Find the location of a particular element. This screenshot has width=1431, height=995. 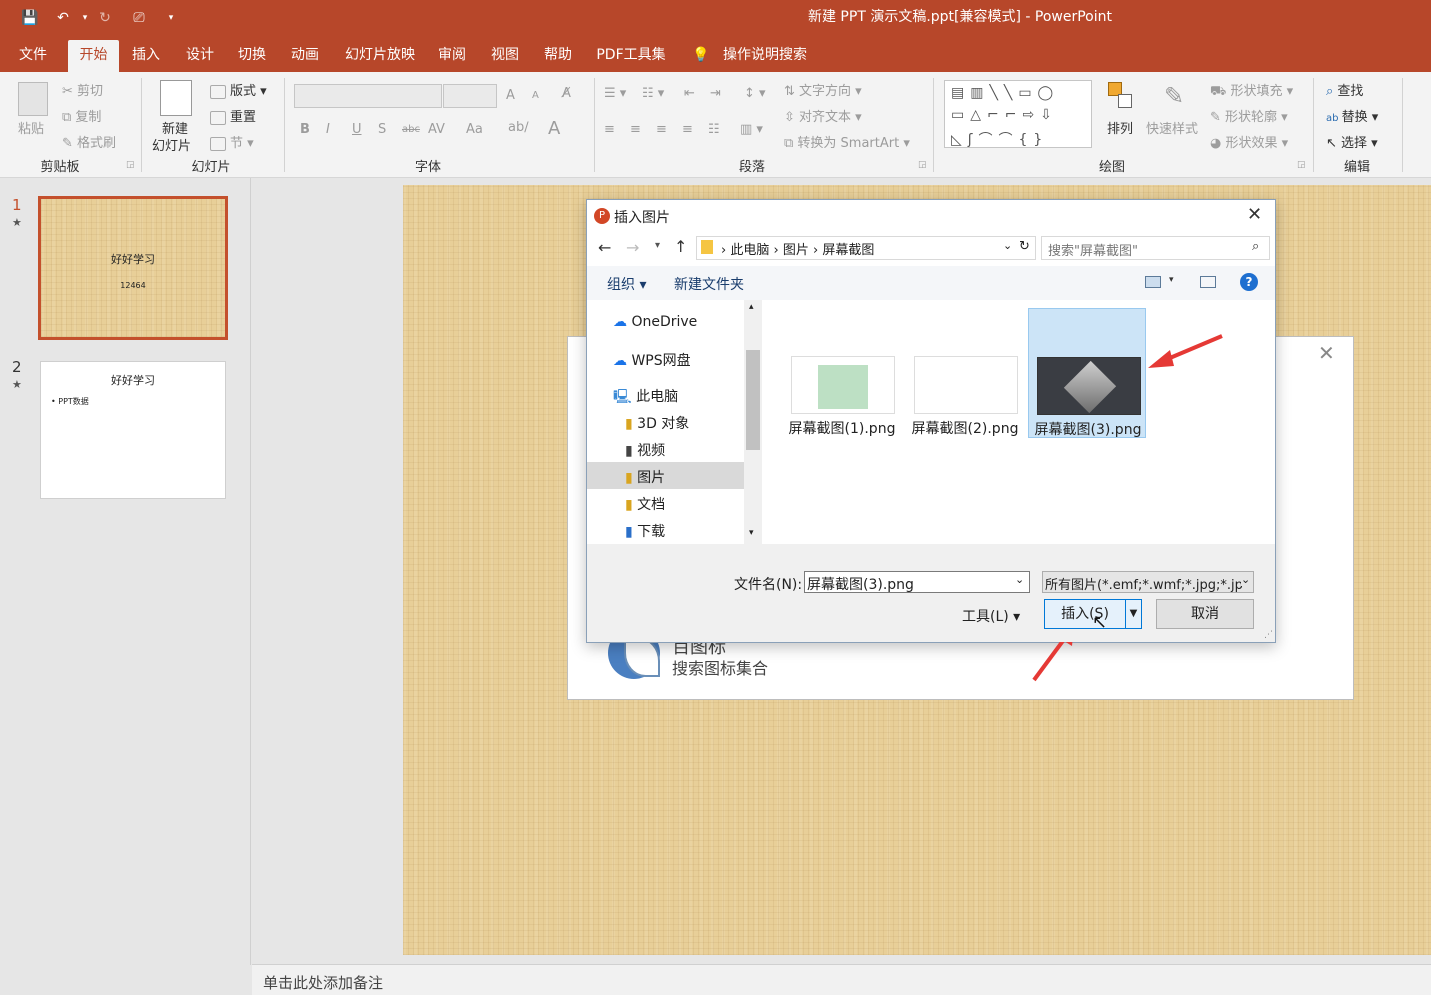

up-arrow-icon: ↑ is located at coordinates (680, 246).